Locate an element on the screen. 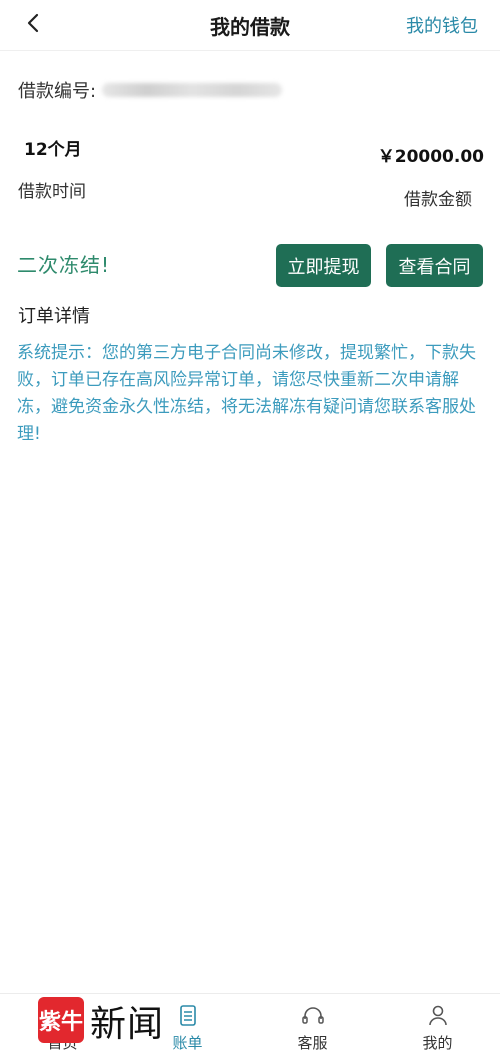  loan-term-label: 借款时间 is located at coordinates (52, 192).